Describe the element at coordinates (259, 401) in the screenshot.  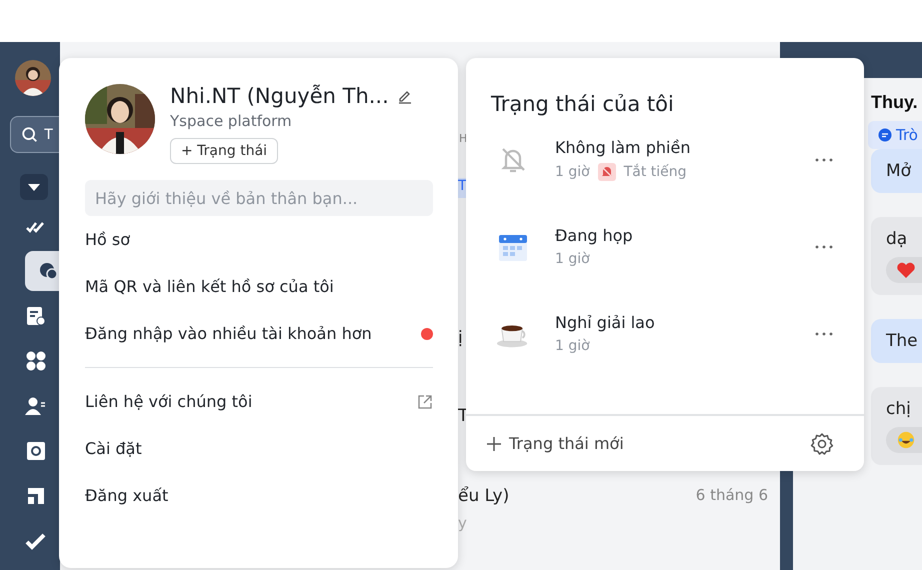
I see `menu-item: Liên hệ với chúng tôi` at that location.